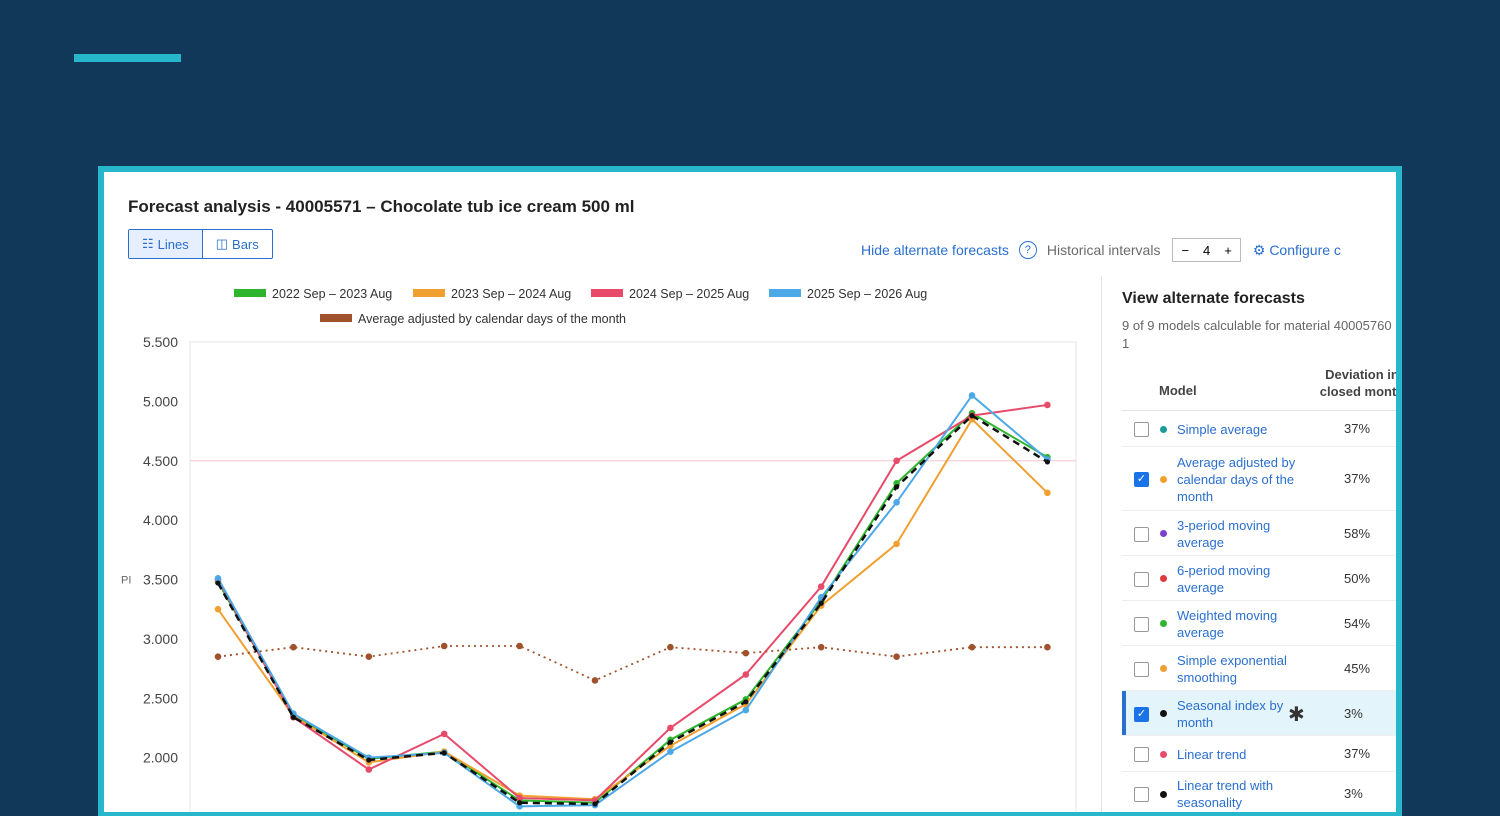 The width and height of the screenshot is (1500, 816). What do you see at coordinates (160, 639) in the screenshot?
I see `y-tick-label: 3.000` at bounding box center [160, 639].